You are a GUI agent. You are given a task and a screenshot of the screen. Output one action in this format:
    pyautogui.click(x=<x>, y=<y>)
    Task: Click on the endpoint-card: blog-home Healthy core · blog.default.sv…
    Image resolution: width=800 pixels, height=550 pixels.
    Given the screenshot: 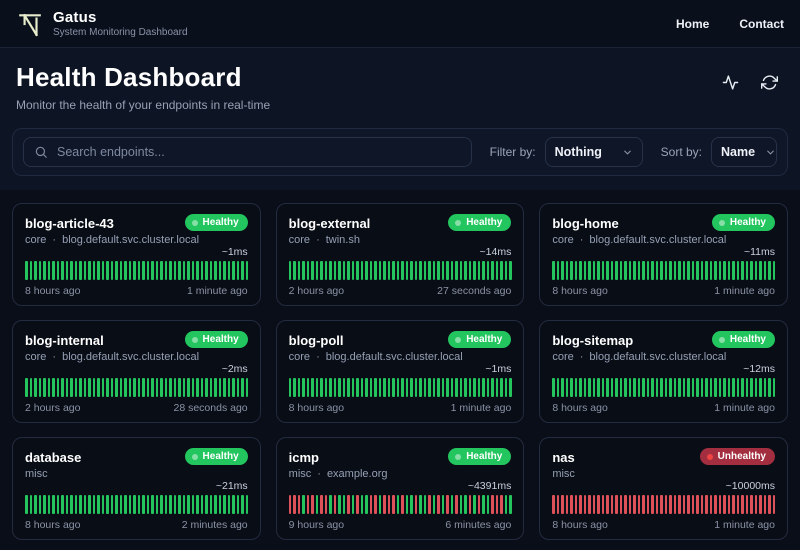 What is the action you would take?
    pyautogui.click(x=663, y=254)
    